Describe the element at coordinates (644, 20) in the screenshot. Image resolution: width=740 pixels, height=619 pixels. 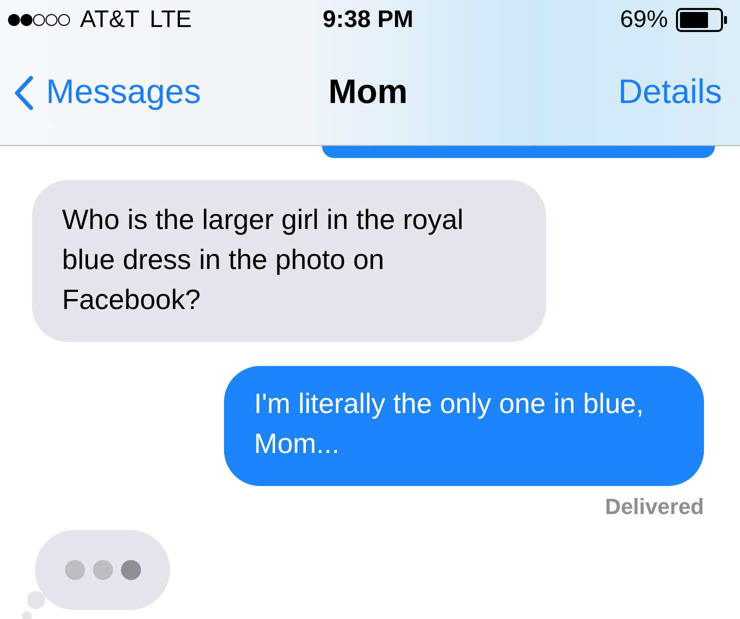
I see `battery-percent: 69%` at that location.